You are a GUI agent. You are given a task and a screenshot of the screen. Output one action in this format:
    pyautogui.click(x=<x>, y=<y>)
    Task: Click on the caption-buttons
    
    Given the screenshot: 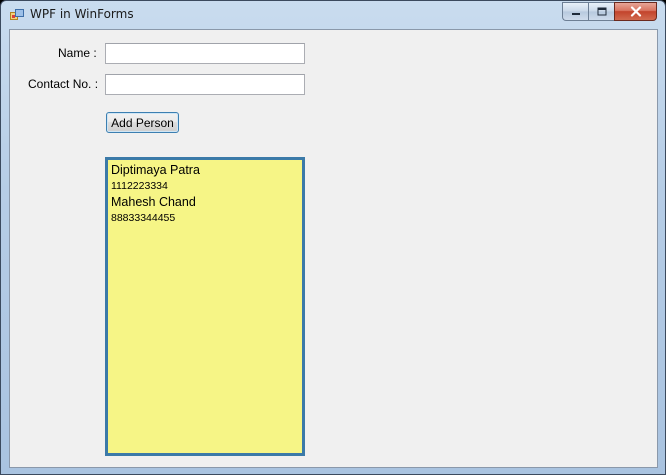 What is the action you would take?
    pyautogui.click(x=609, y=11)
    